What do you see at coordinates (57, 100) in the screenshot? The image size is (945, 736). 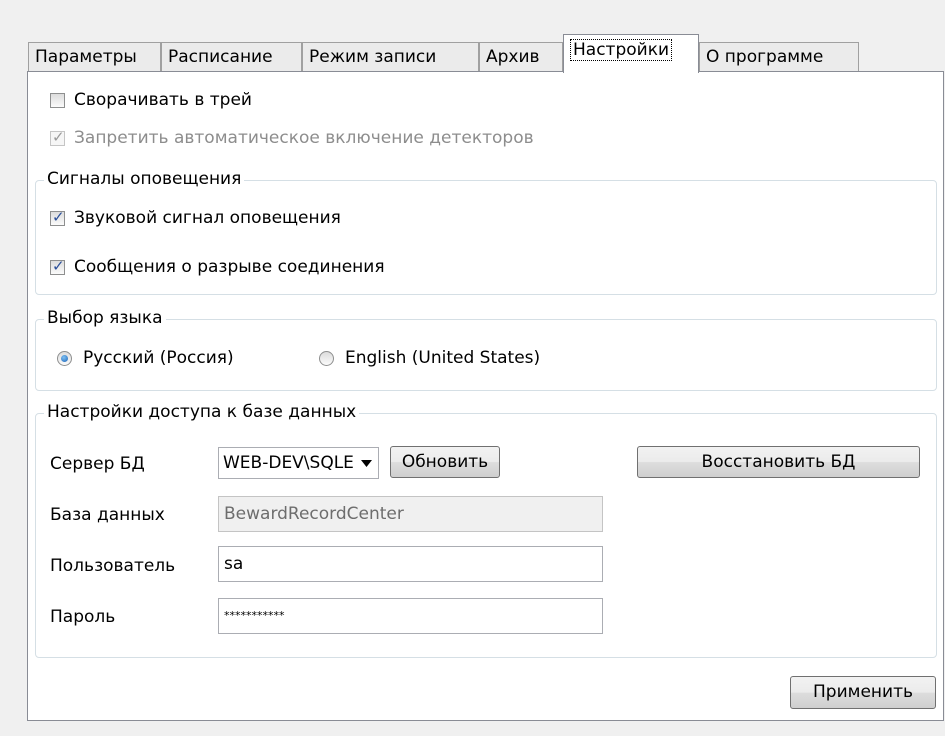 I see `minimize-tray-checkbox` at bounding box center [57, 100].